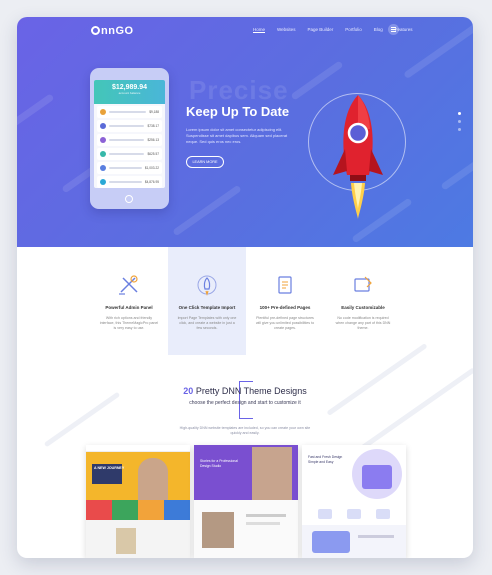  I want to click on rocket-small-icon, so click(207, 285).